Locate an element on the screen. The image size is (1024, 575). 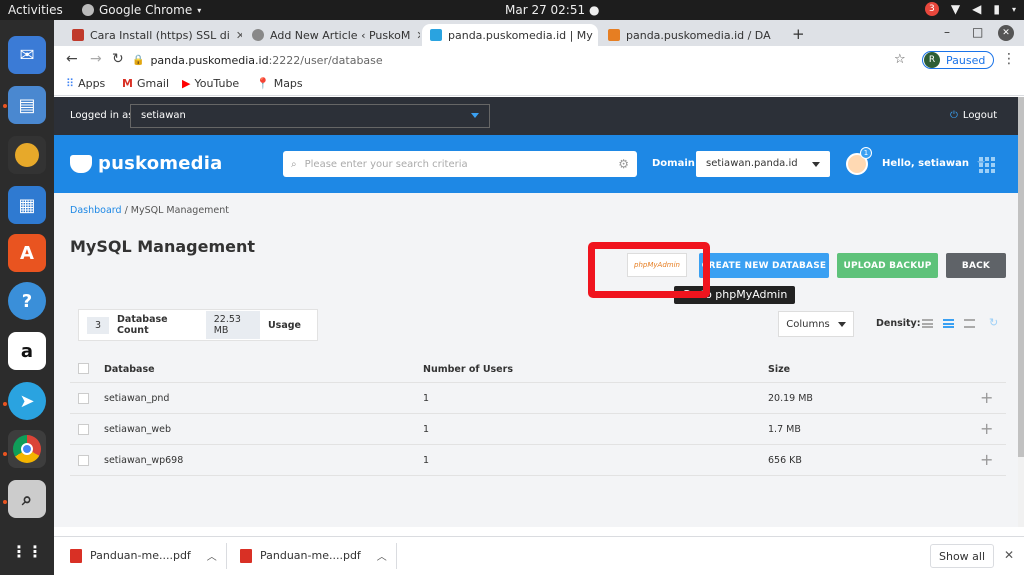
reload-icon: ↻ is located at coordinates (118, 59).